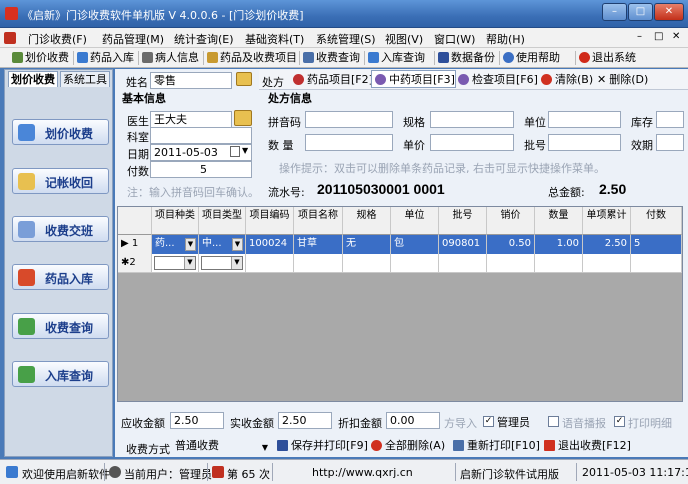  What do you see at coordinates (197, 420) in the screenshot?
I see `amount-due-field: 2.50` at bounding box center [197, 420].